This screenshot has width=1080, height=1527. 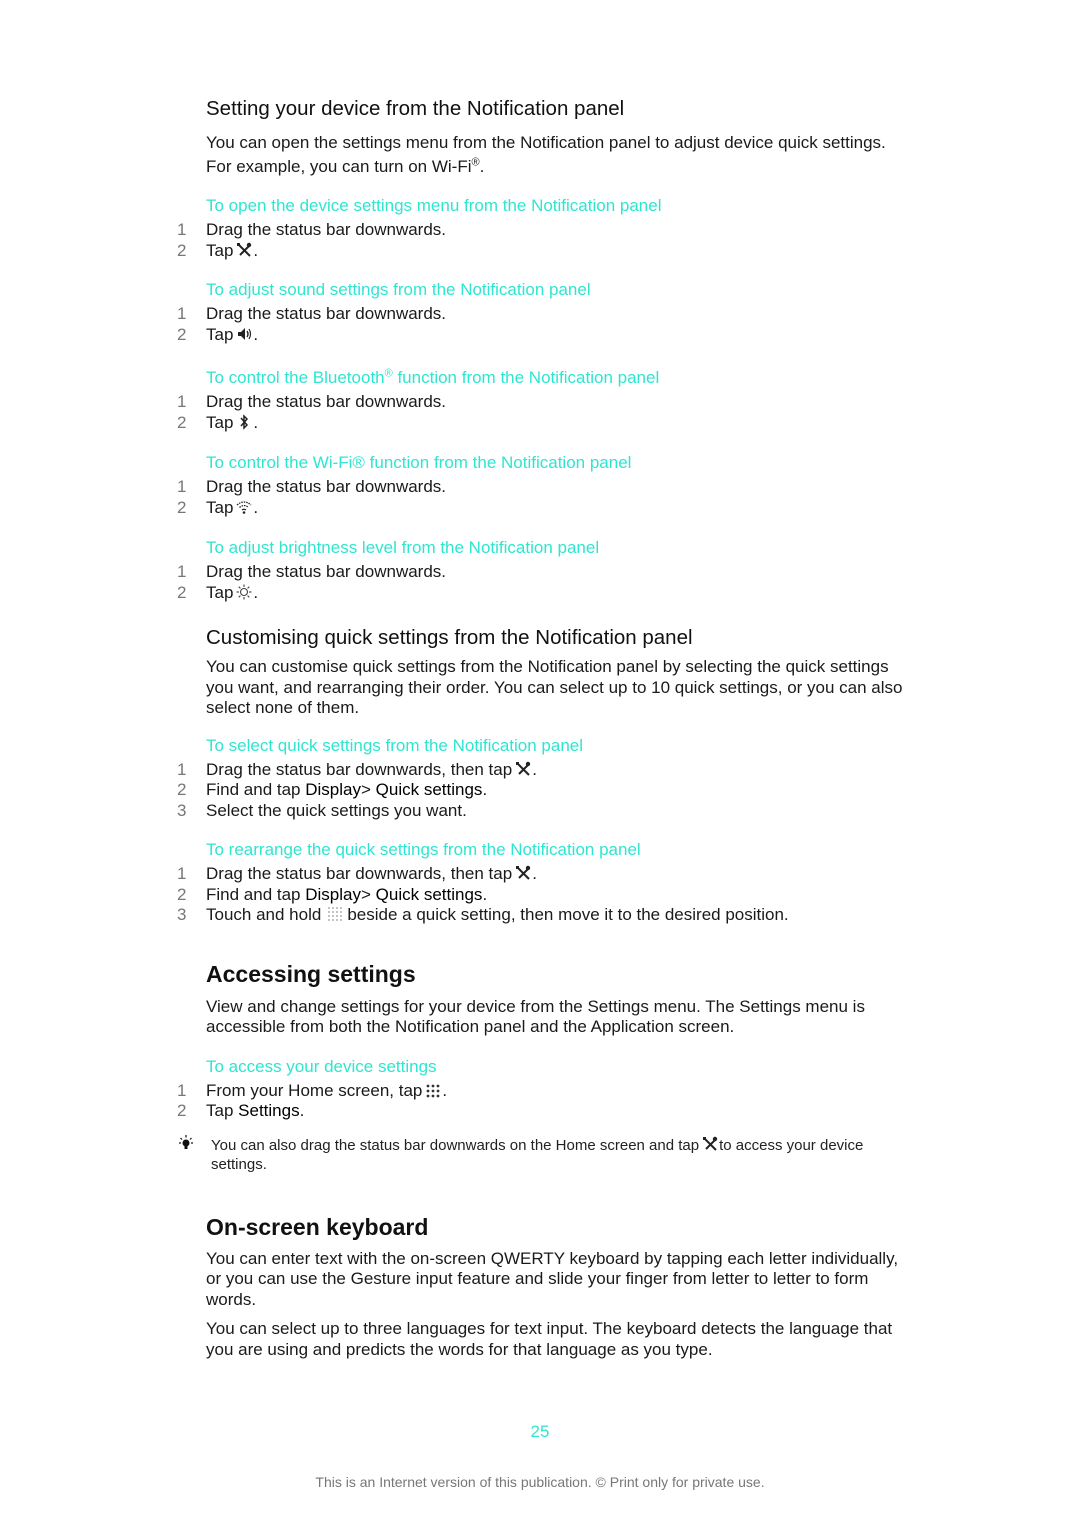 What do you see at coordinates (269, 1110) in the screenshot?
I see `ui-term-settings: Settings` at bounding box center [269, 1110].